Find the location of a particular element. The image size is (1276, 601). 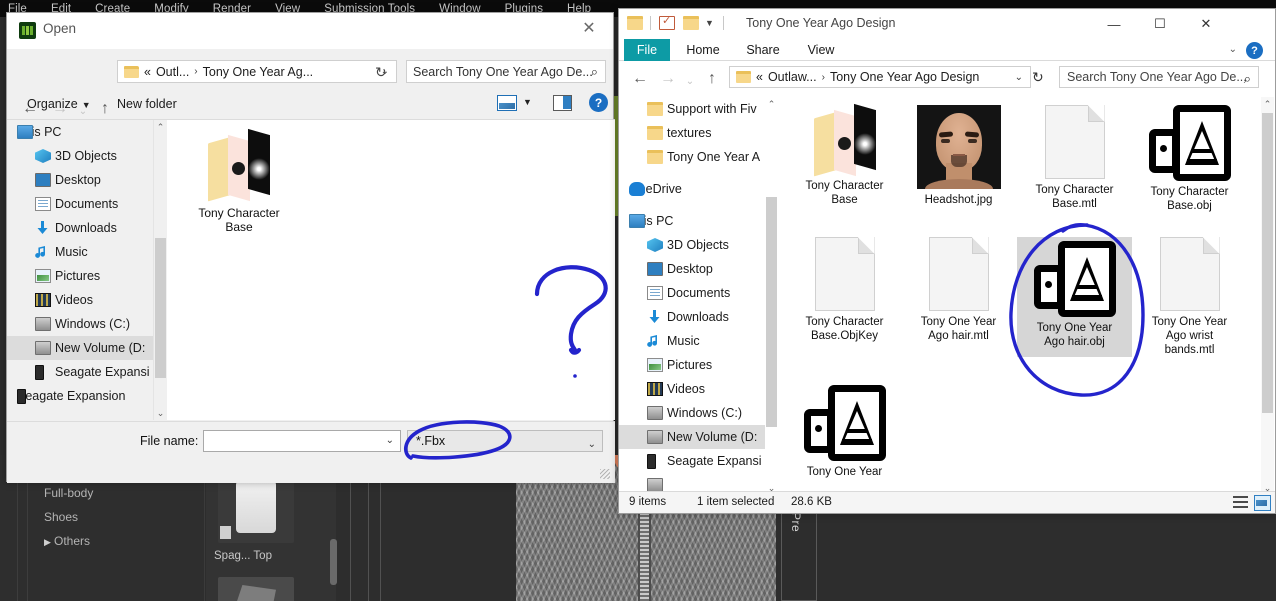

customize-caret-icon: ▼ is located at coordinates (709, 23).